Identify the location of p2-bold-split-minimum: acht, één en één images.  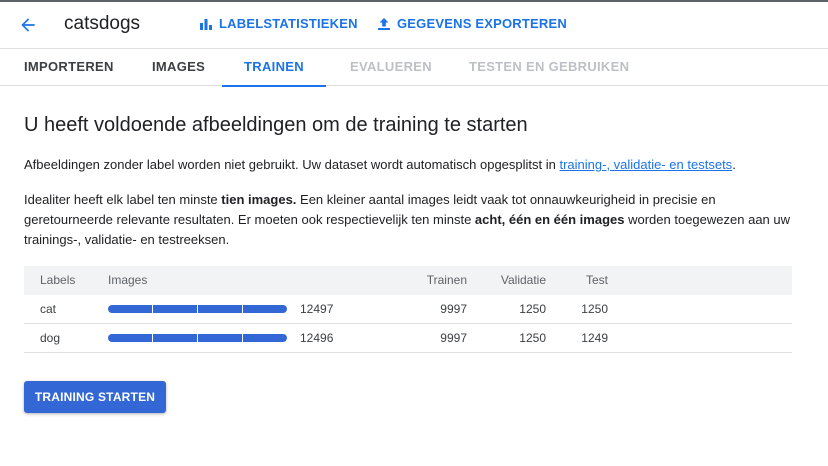
(549, 219).